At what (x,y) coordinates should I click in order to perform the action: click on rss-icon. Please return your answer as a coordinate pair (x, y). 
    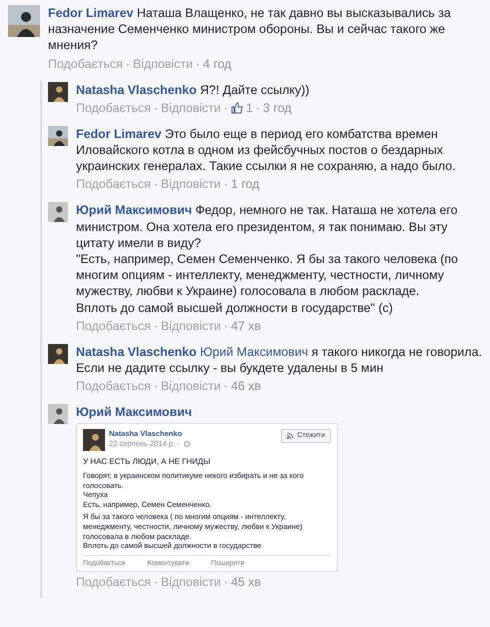
    Looking at the image, I should click on (290, 436).